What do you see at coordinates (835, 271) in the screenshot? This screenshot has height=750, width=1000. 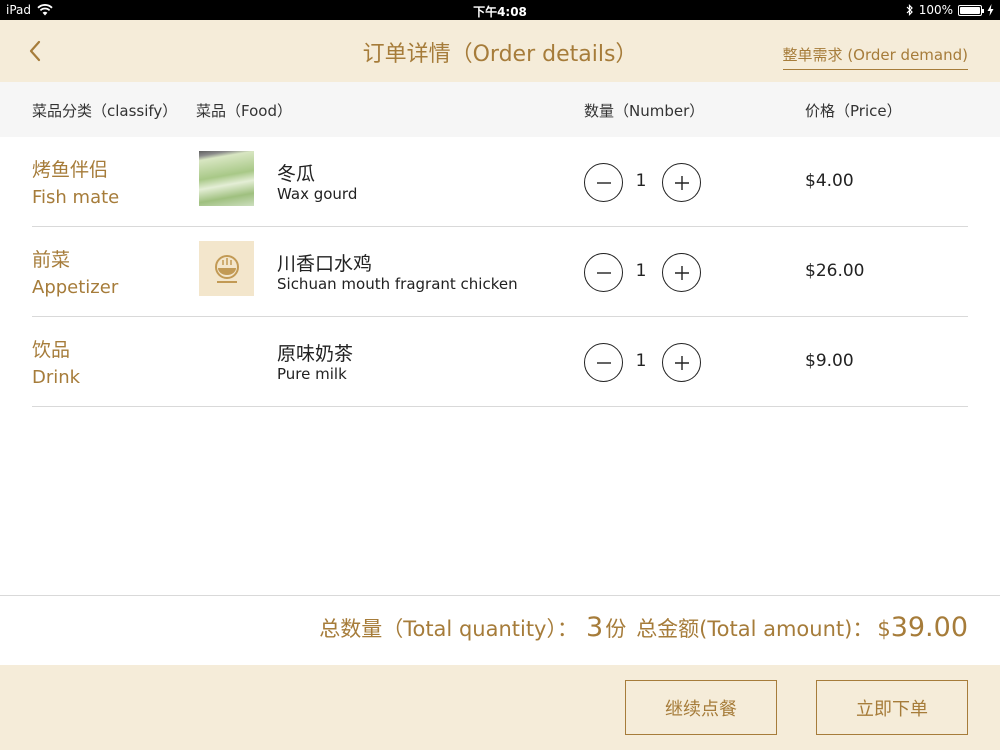 I see `item-price: $26.00` at bounding box center [835, 271].